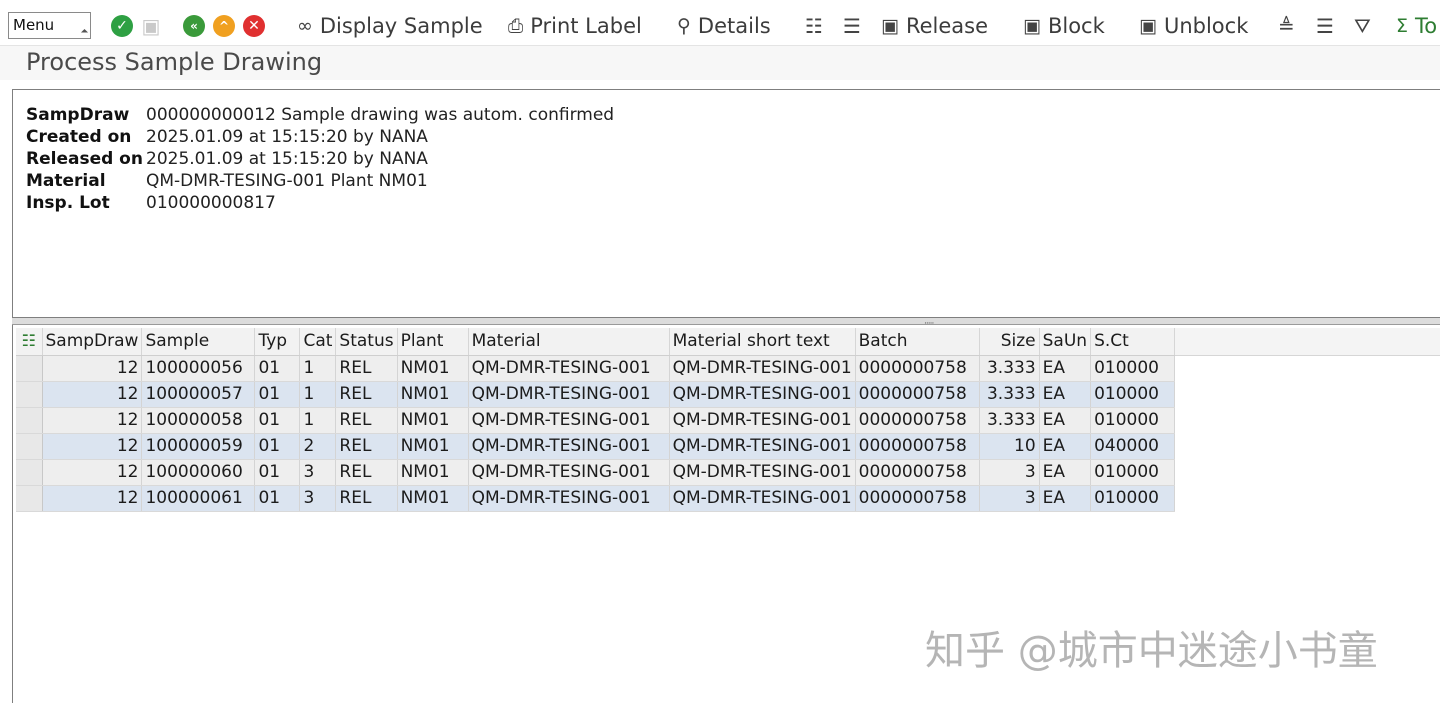 The image size is (1440, 703). I want to click on details-button: ⚲ Details, so click(724, 26).